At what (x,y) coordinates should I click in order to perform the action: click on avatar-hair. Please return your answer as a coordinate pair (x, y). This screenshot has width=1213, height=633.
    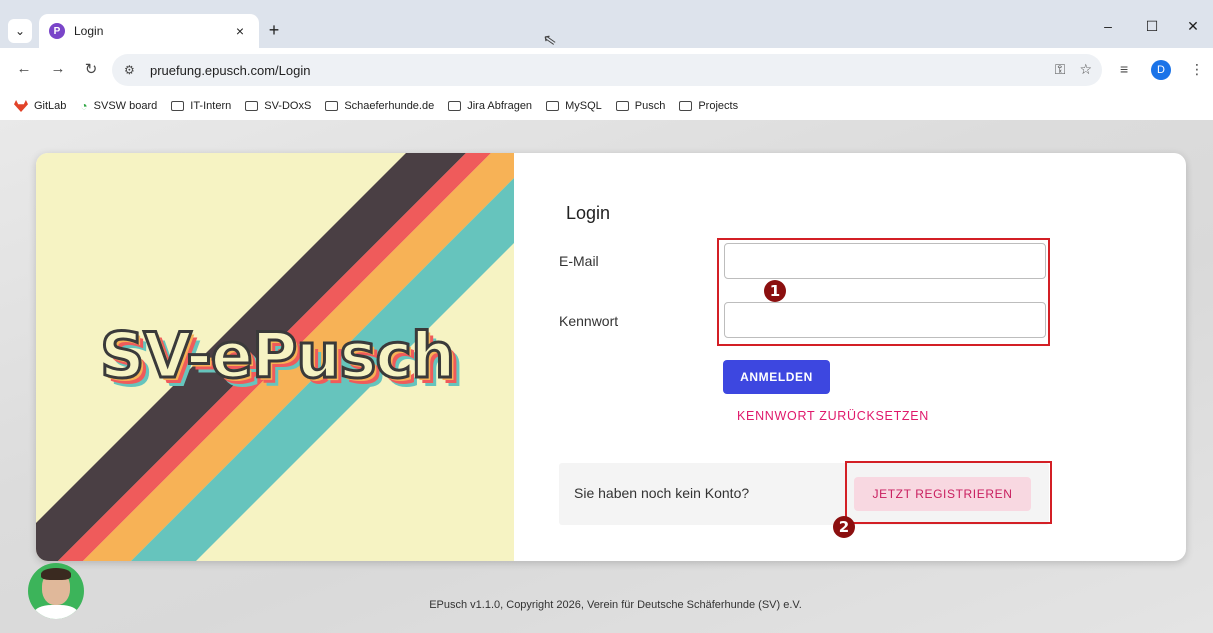
    Looking at the image, I should click on (56, 574).